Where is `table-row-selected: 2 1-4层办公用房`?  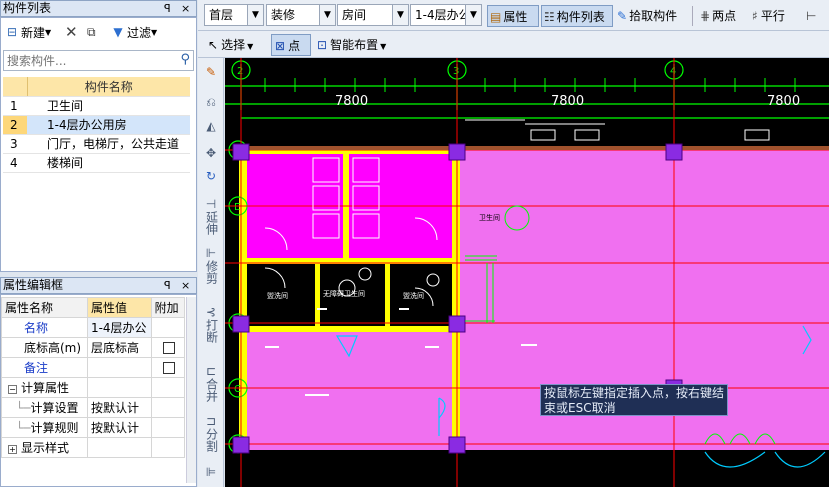
table-row-selected: 2 1-4层办公用房 is located at coordinates (96, 125).